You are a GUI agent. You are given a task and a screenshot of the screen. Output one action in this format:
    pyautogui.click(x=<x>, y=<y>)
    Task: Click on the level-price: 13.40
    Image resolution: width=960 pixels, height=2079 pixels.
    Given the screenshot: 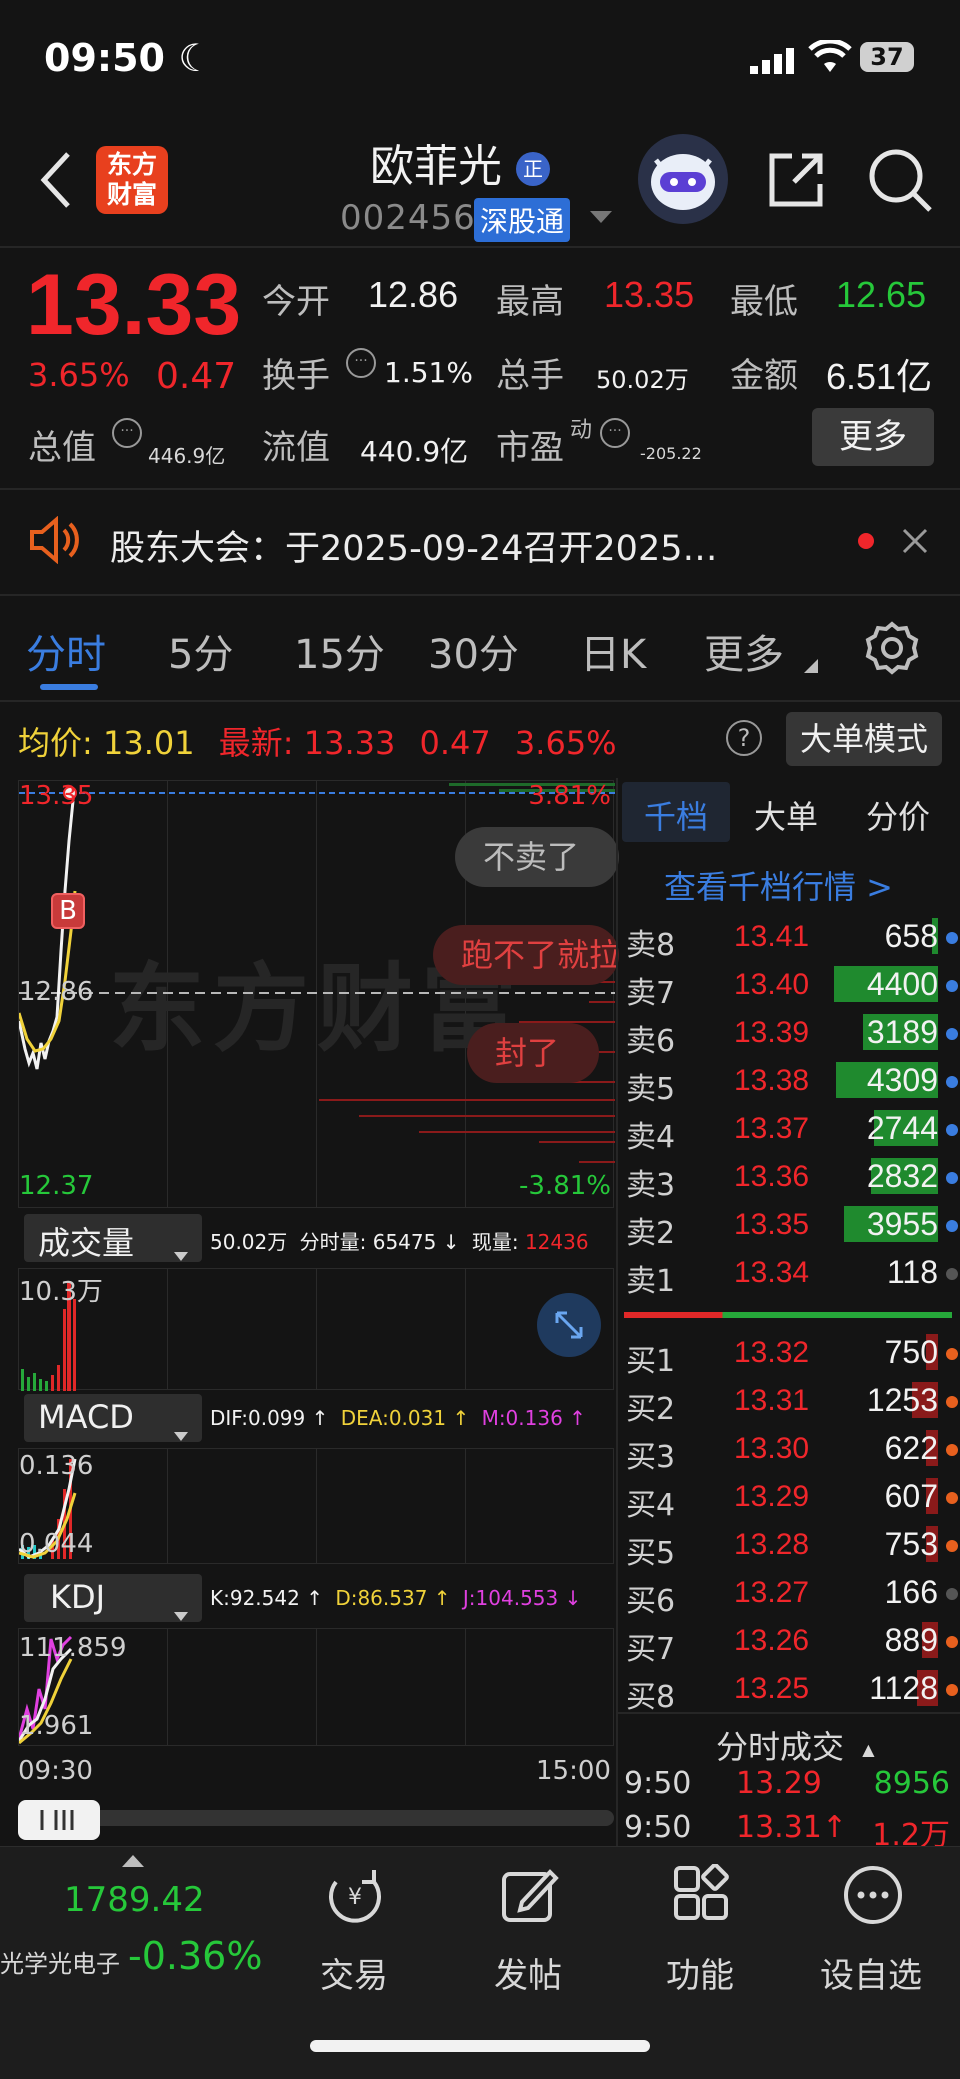 What is the action you would take?
    pyautogui.click(x=772, y=984)
    